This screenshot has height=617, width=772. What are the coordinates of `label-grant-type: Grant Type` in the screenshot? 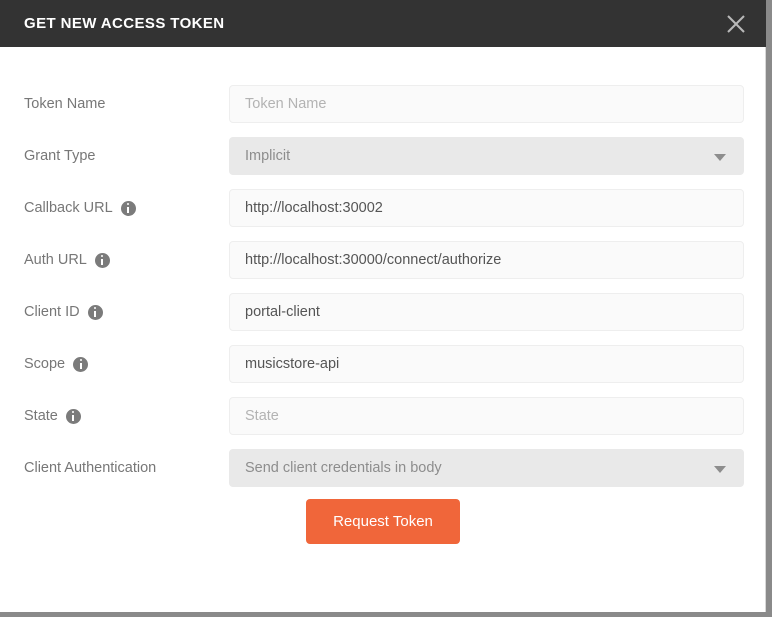 It's located at (59, 156).